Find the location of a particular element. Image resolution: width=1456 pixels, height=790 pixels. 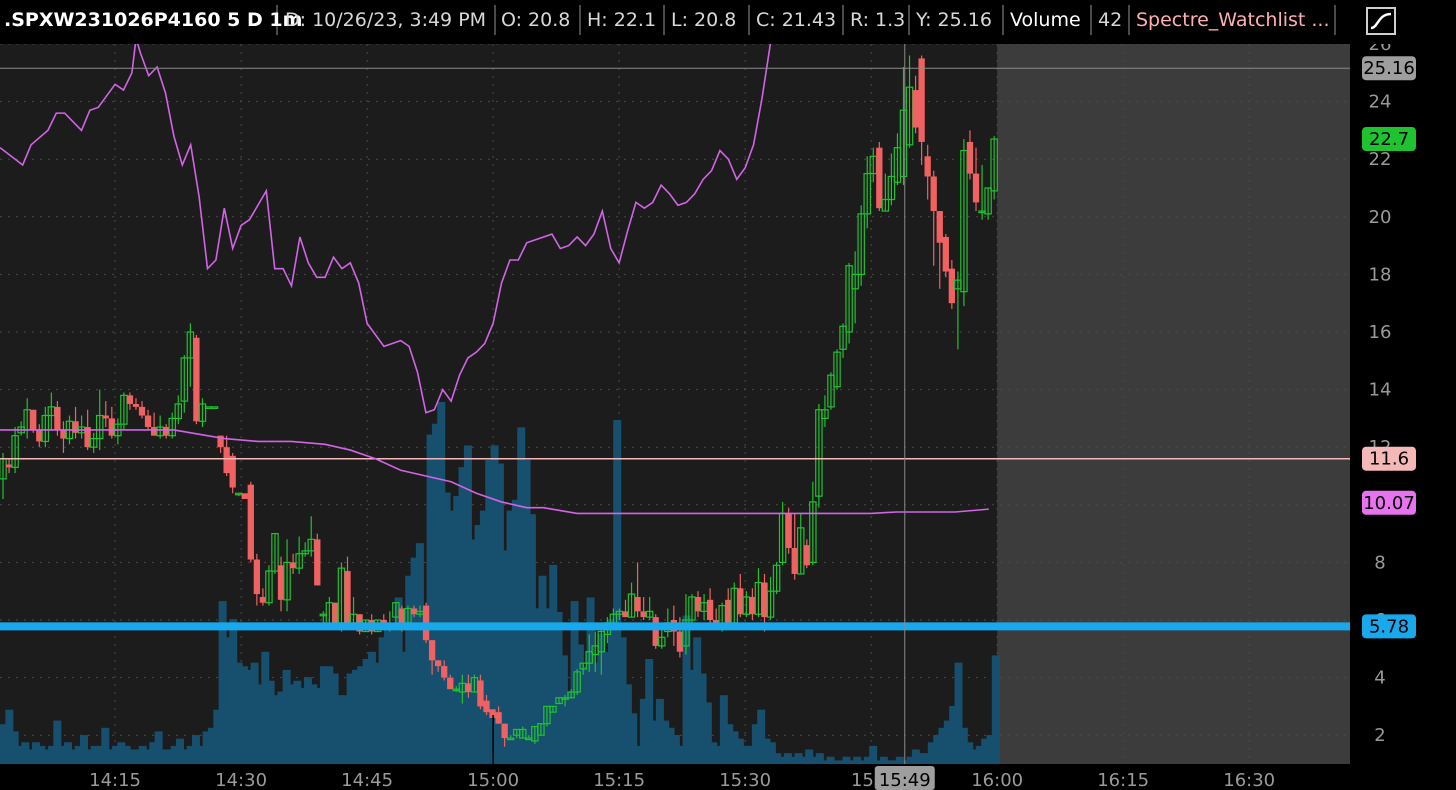

price-tick-label: 8 is located at coordinates (1379, 562).